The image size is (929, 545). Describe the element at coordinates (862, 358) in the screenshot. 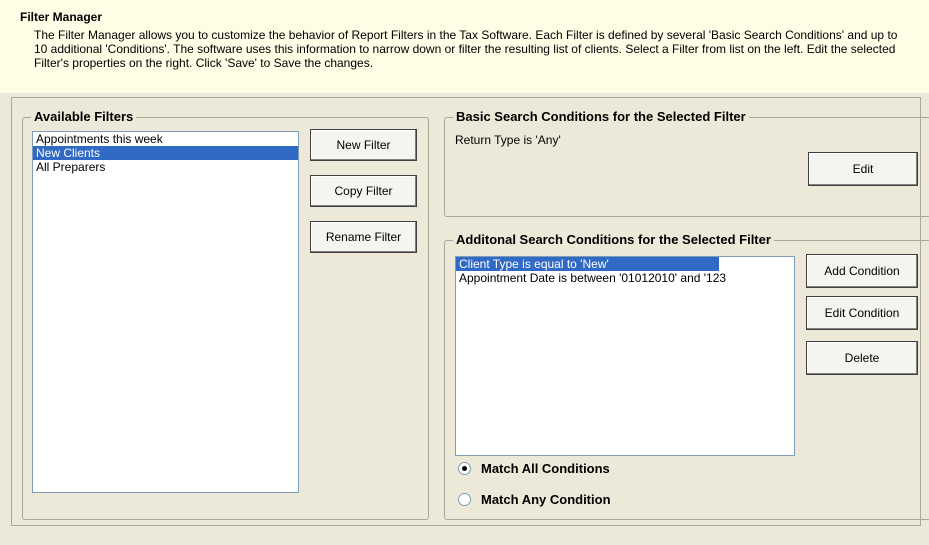

I see `delete-condition-button: Delete` at that location.